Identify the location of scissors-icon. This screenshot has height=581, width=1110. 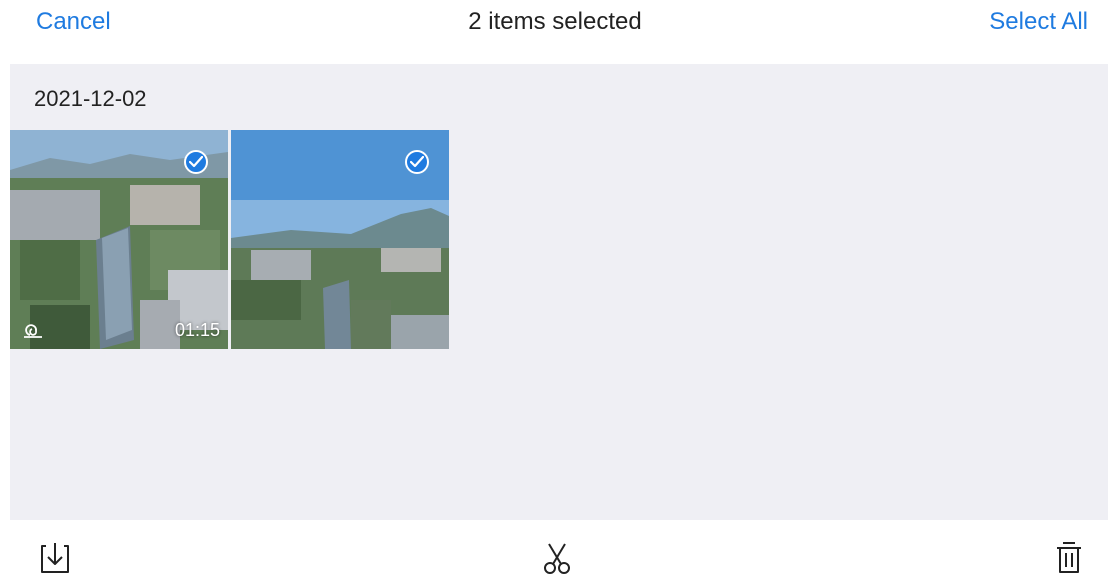
(557, 558).